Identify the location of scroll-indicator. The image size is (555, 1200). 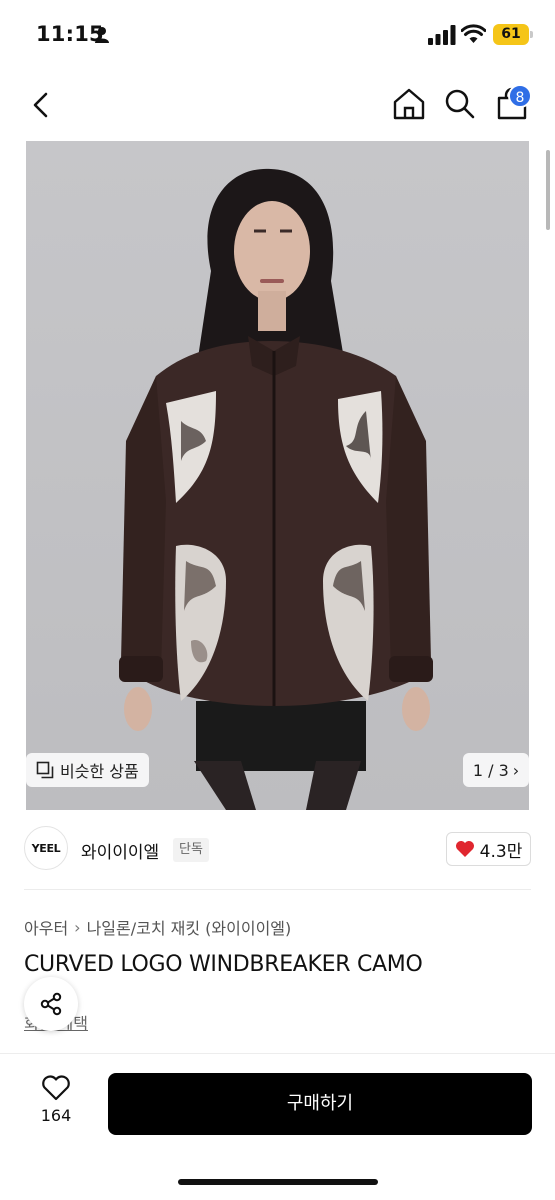
(548, 190).